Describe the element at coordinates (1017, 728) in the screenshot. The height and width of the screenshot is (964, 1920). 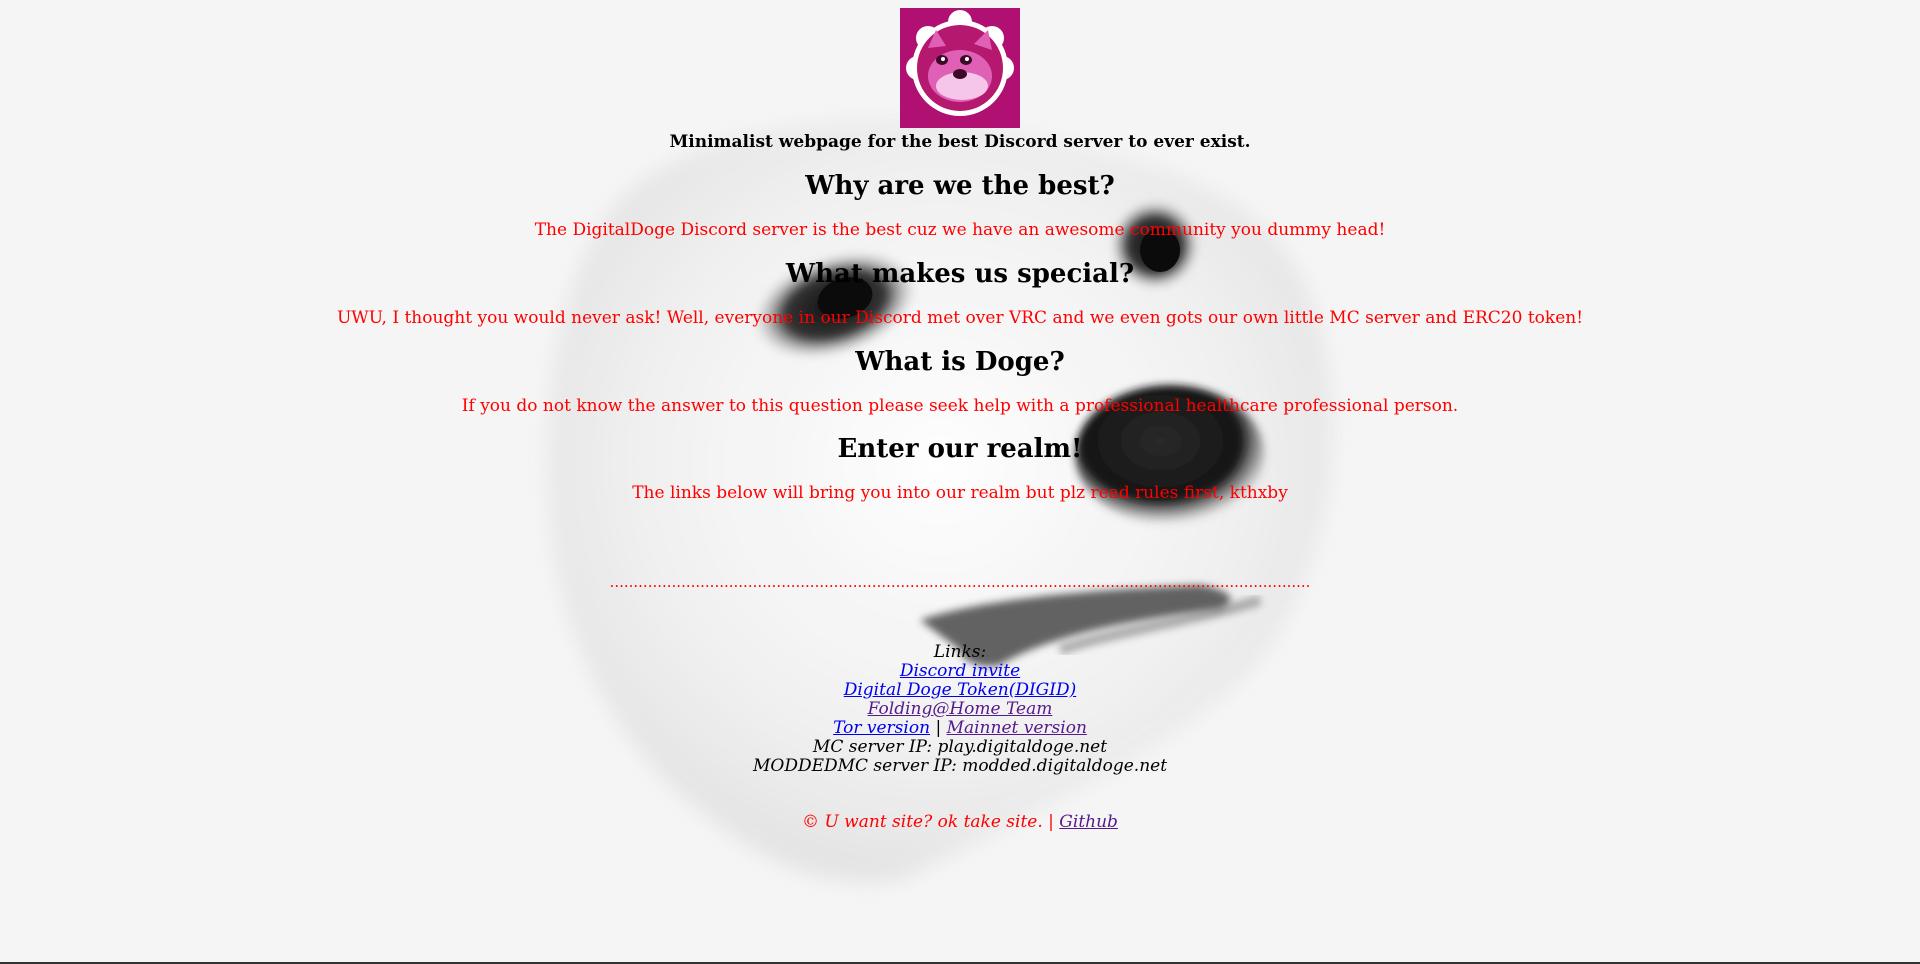
I see `mainnet-version-link: Mainnet version` at that location.